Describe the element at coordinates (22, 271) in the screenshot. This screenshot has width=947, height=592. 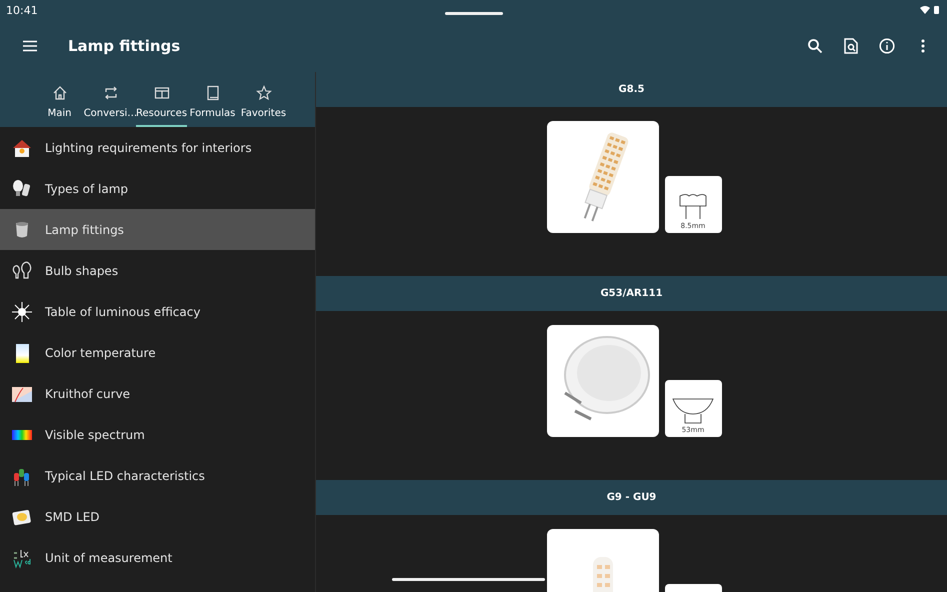
I see `bulb-outline-icon` at that location.